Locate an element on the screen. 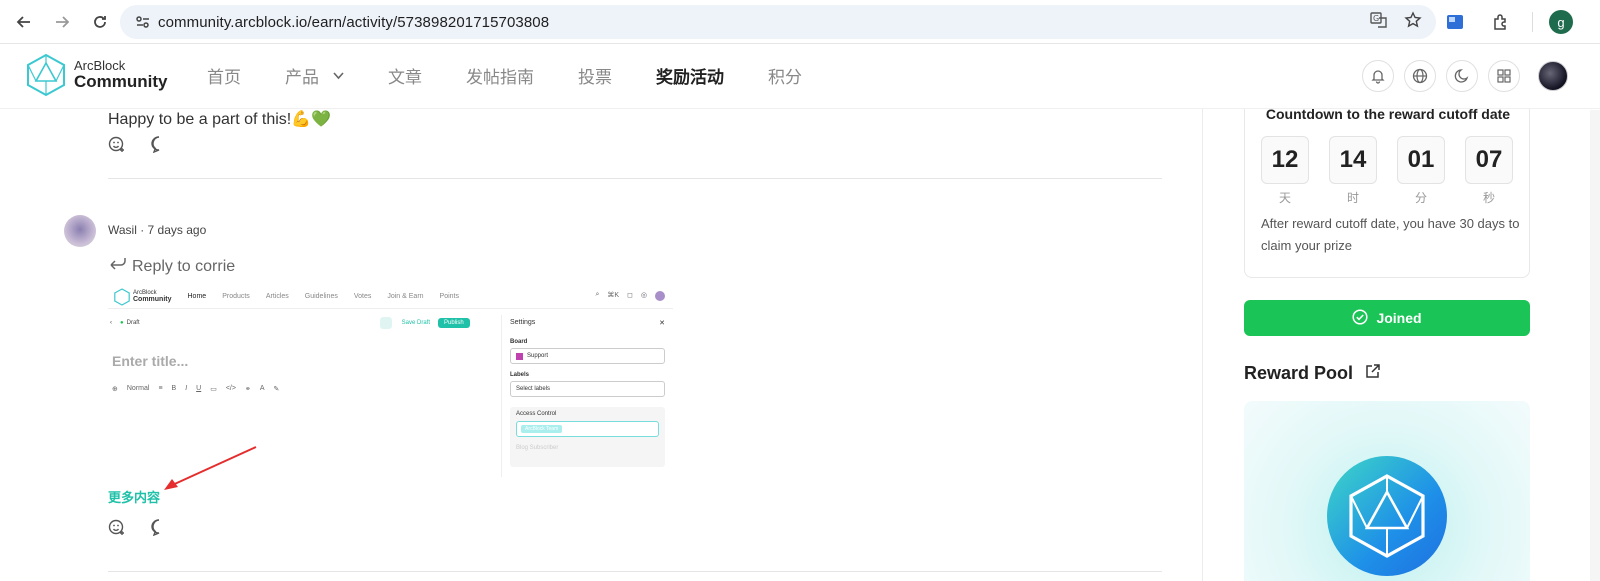 The width and height of the screenshot is (1600, 581). menu-item-products: 产品 is located at coordinates (314, 75).